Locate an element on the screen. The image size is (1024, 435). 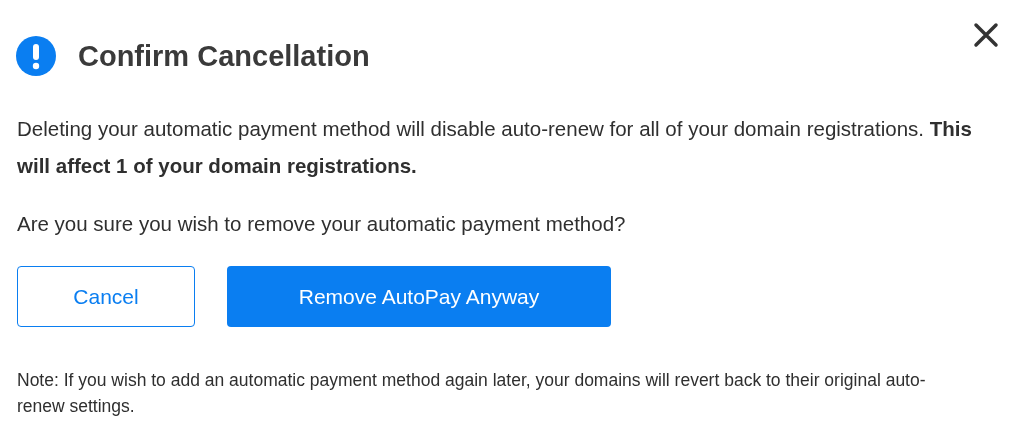
alert-icon is located at coordinates (36, 56).